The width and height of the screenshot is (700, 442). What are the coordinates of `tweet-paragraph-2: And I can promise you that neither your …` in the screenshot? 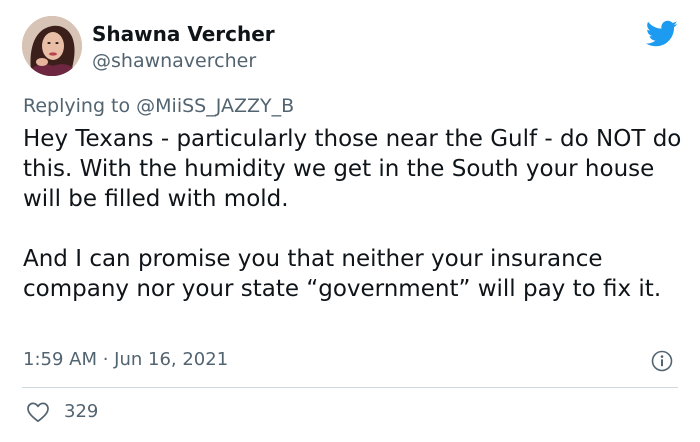 It's located at (342, 274).